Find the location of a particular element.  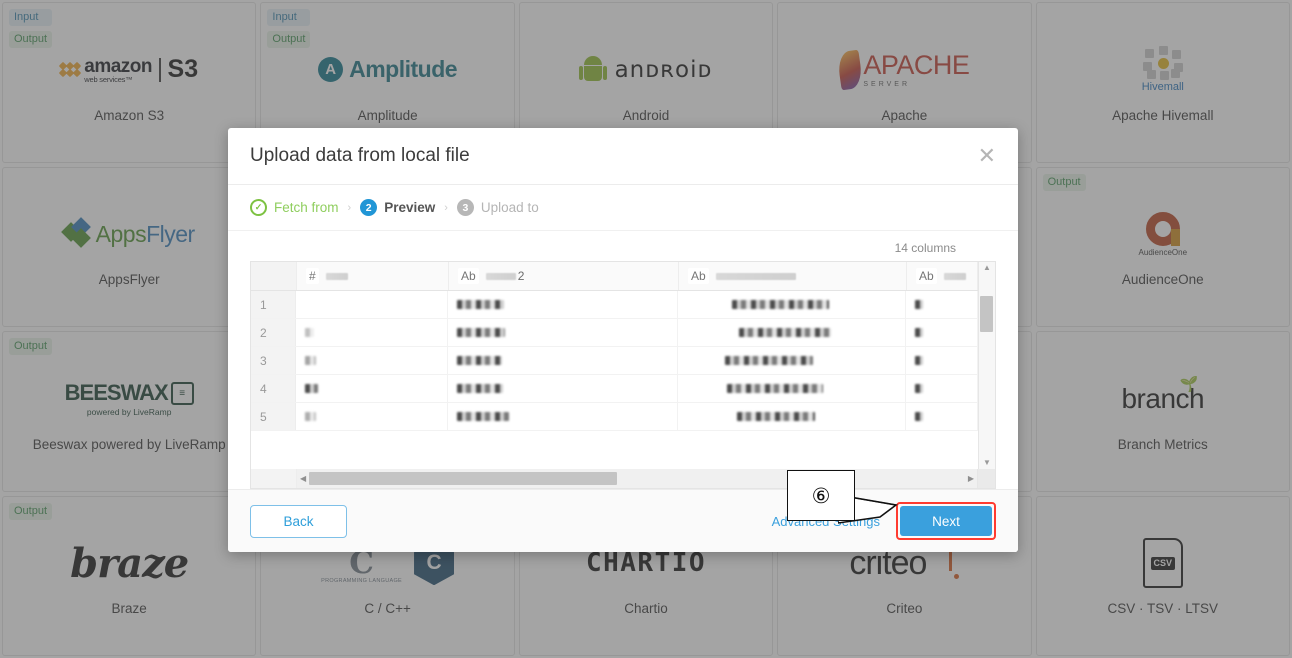

callout-number: ⑥ is located at coordinates (821, 495).